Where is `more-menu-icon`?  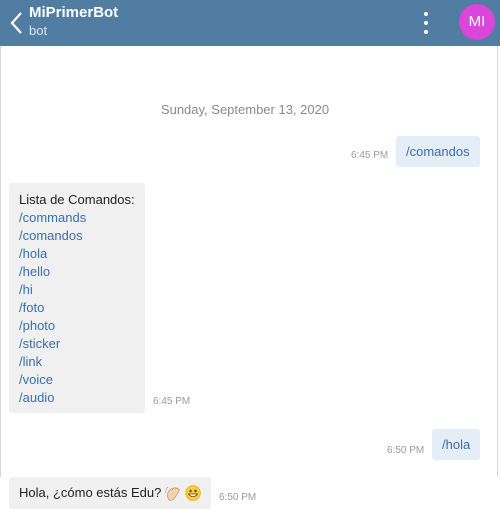
more-menu-icon is located at coordinates (426, 23).